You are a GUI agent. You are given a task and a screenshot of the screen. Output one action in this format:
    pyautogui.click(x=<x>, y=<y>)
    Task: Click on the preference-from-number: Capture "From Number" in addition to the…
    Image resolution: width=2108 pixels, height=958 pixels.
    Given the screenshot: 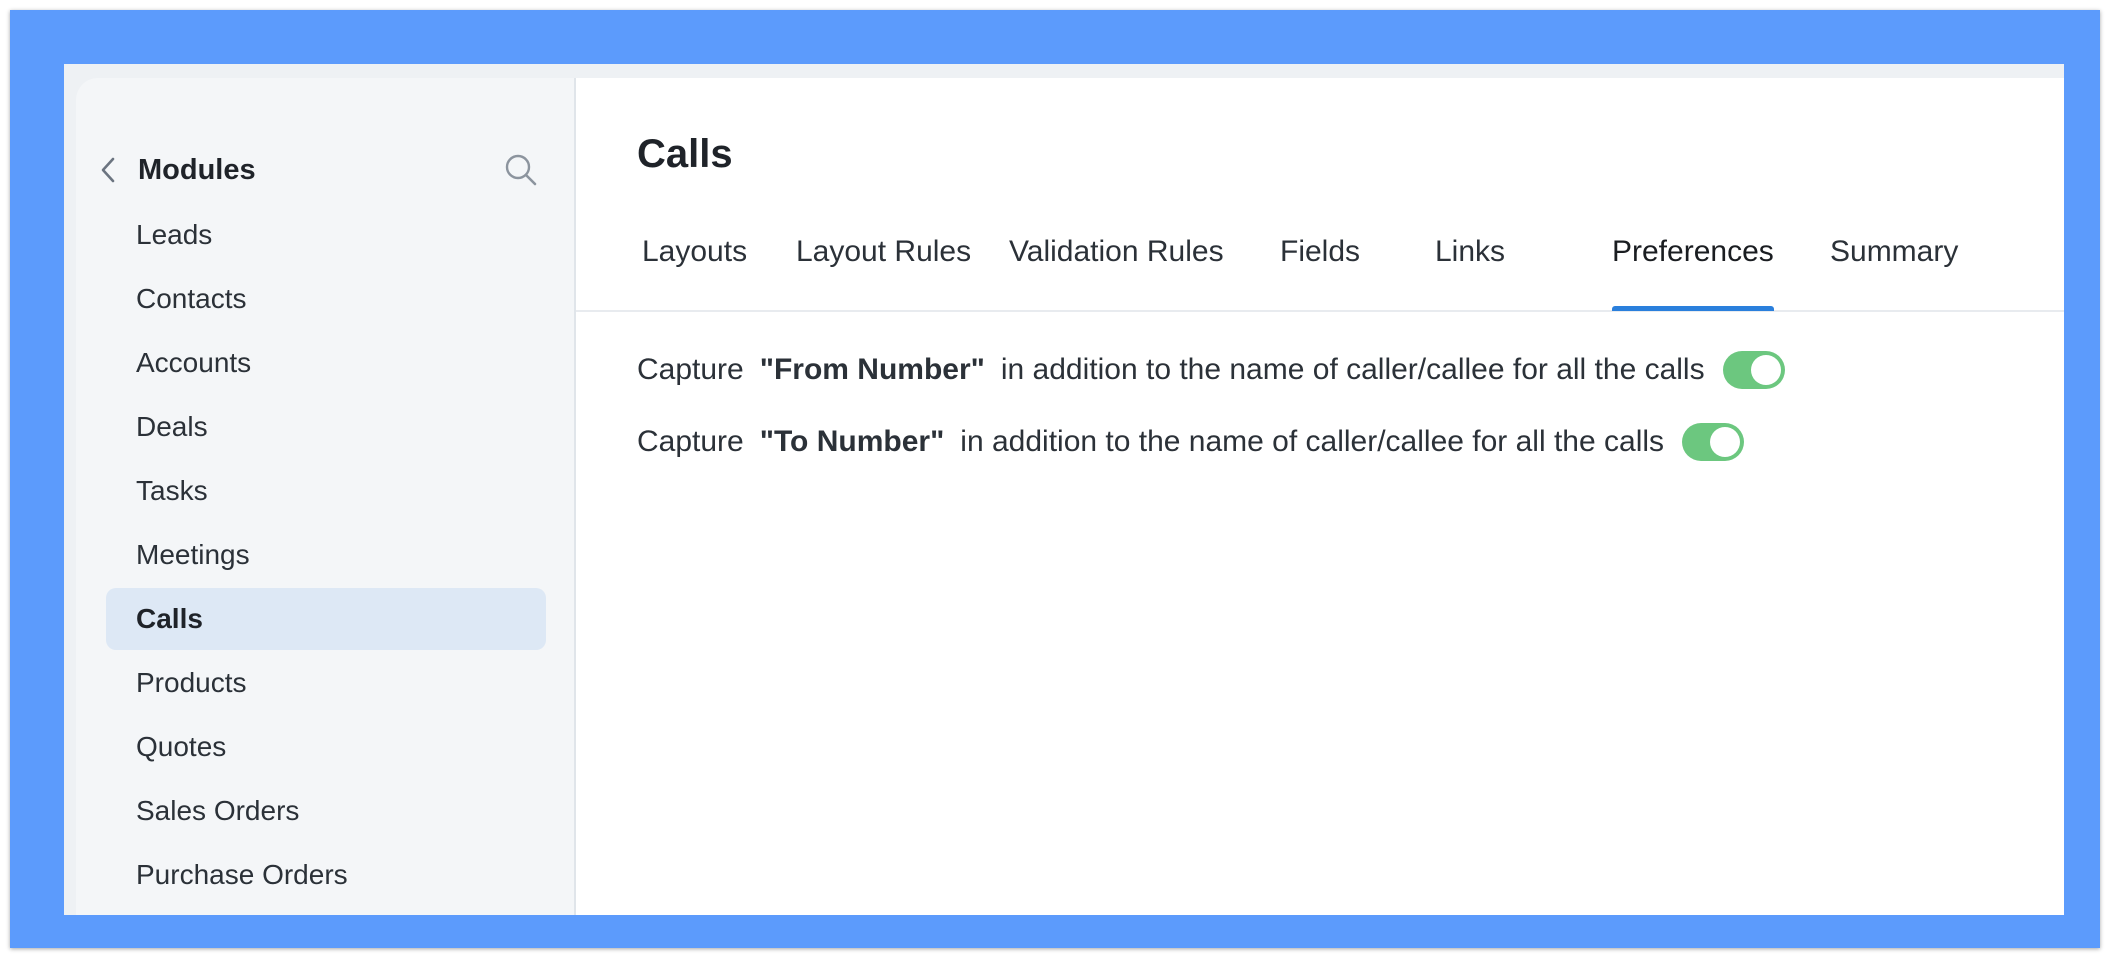 What is the action you would take?
    pyautogui.click(x=1211, y=370)
    